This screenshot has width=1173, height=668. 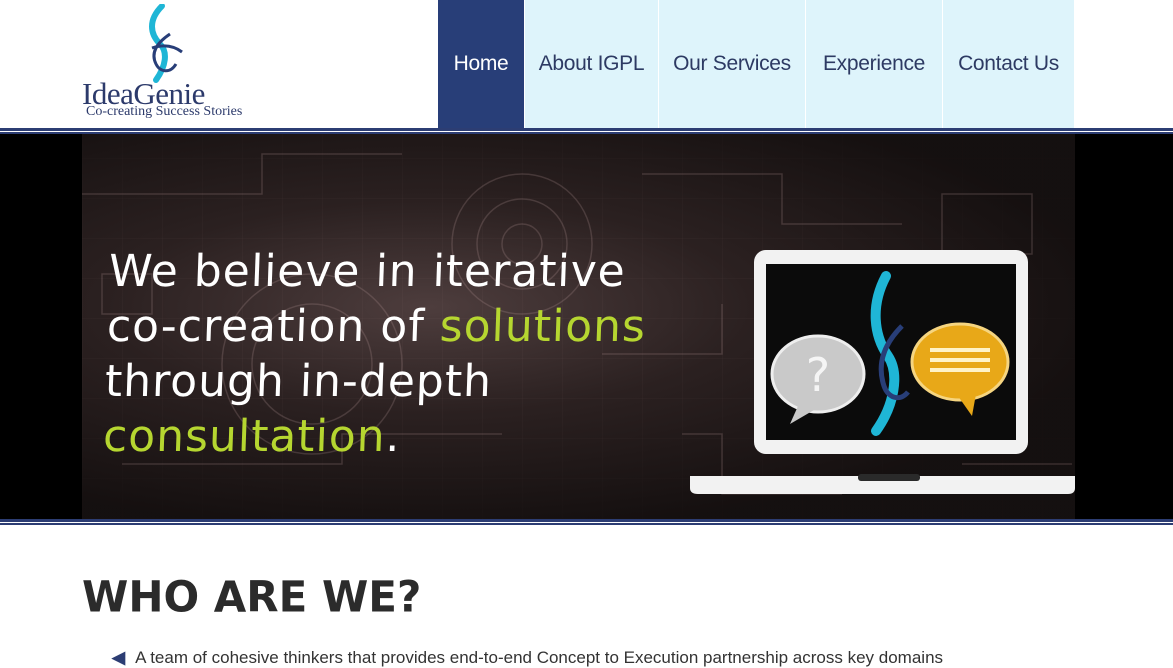 I want to click on nav-experience: Experience, so click(x=874, y=64).